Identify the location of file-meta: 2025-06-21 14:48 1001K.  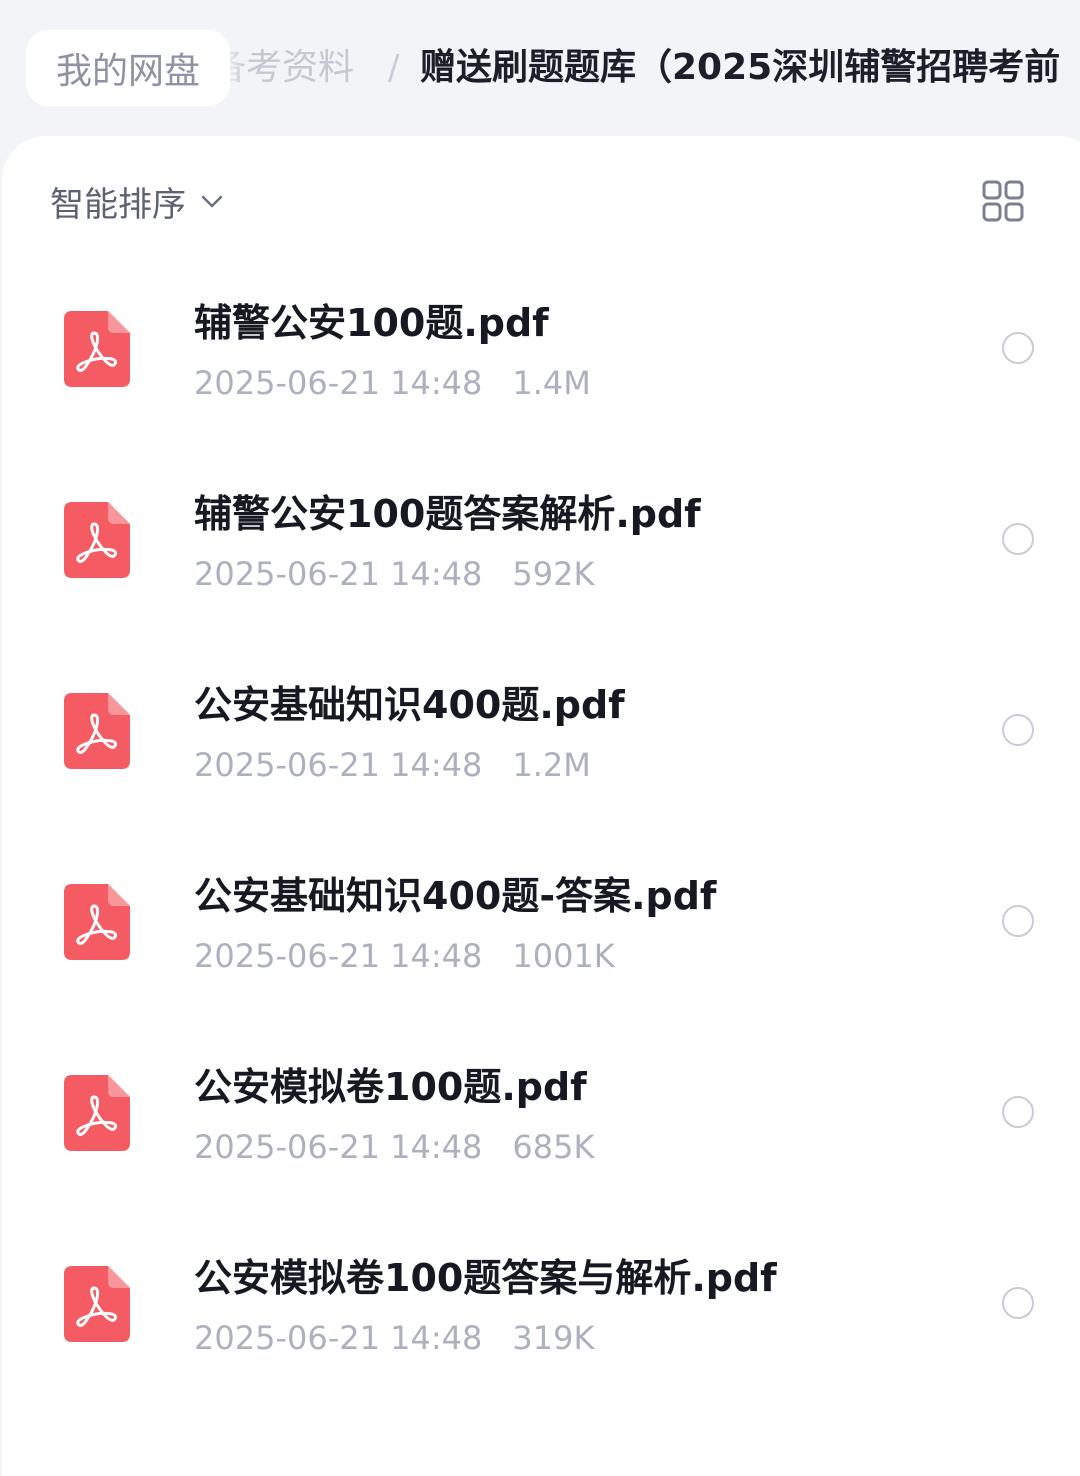
(404, 956).